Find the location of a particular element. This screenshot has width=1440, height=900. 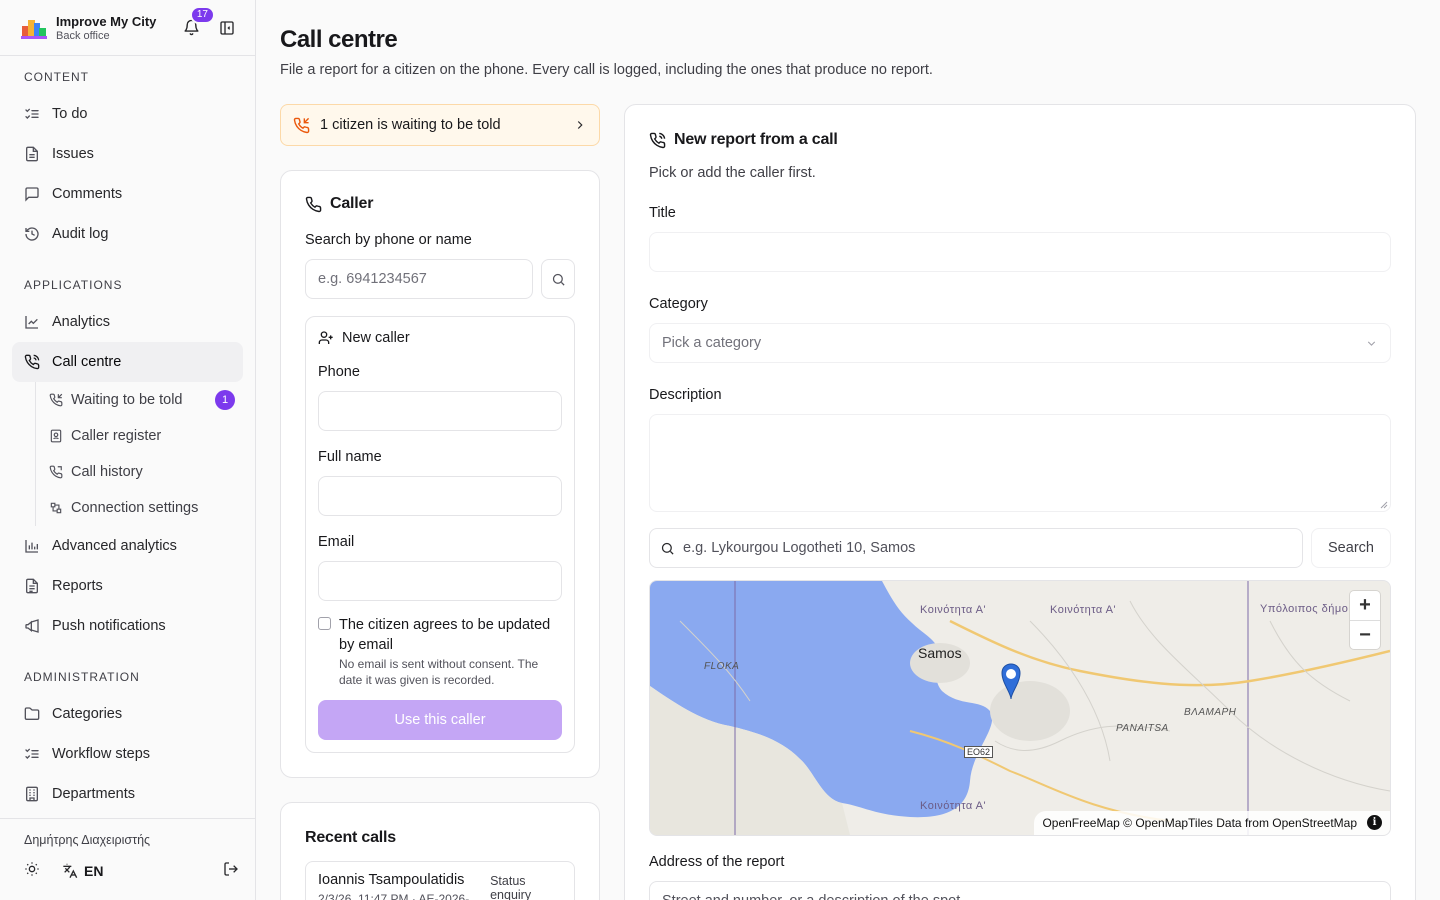

section-content-heading: CONTENT is located at coordinates (56, 77).